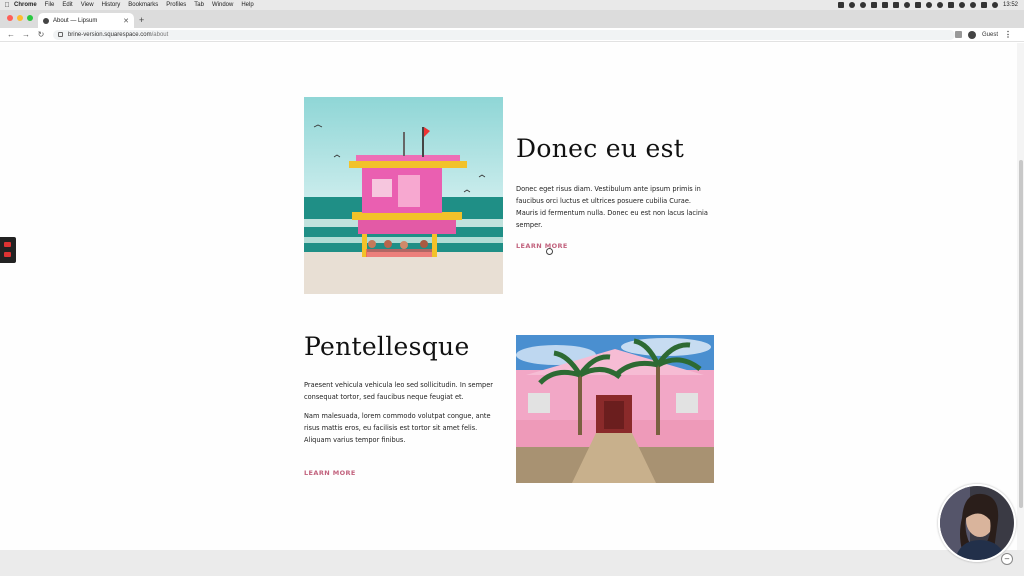 The width and height of the screenshot is (1024, 576). What do you see at coordinates (60, 34) in the screenshot?
I see `lock-icon` at bounding box center [60, 34].